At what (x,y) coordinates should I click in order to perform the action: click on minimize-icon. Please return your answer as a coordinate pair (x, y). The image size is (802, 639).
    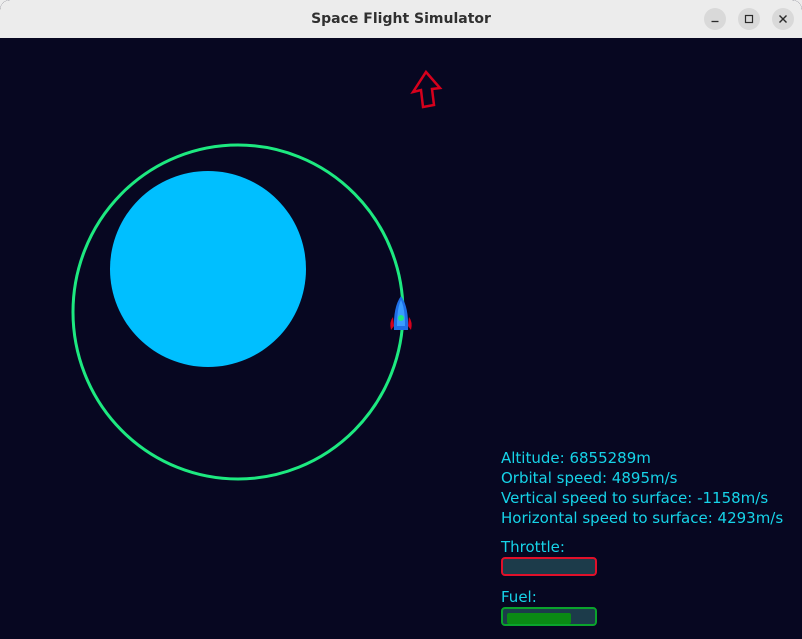
    Looking at the image, I should click on (715, 21).